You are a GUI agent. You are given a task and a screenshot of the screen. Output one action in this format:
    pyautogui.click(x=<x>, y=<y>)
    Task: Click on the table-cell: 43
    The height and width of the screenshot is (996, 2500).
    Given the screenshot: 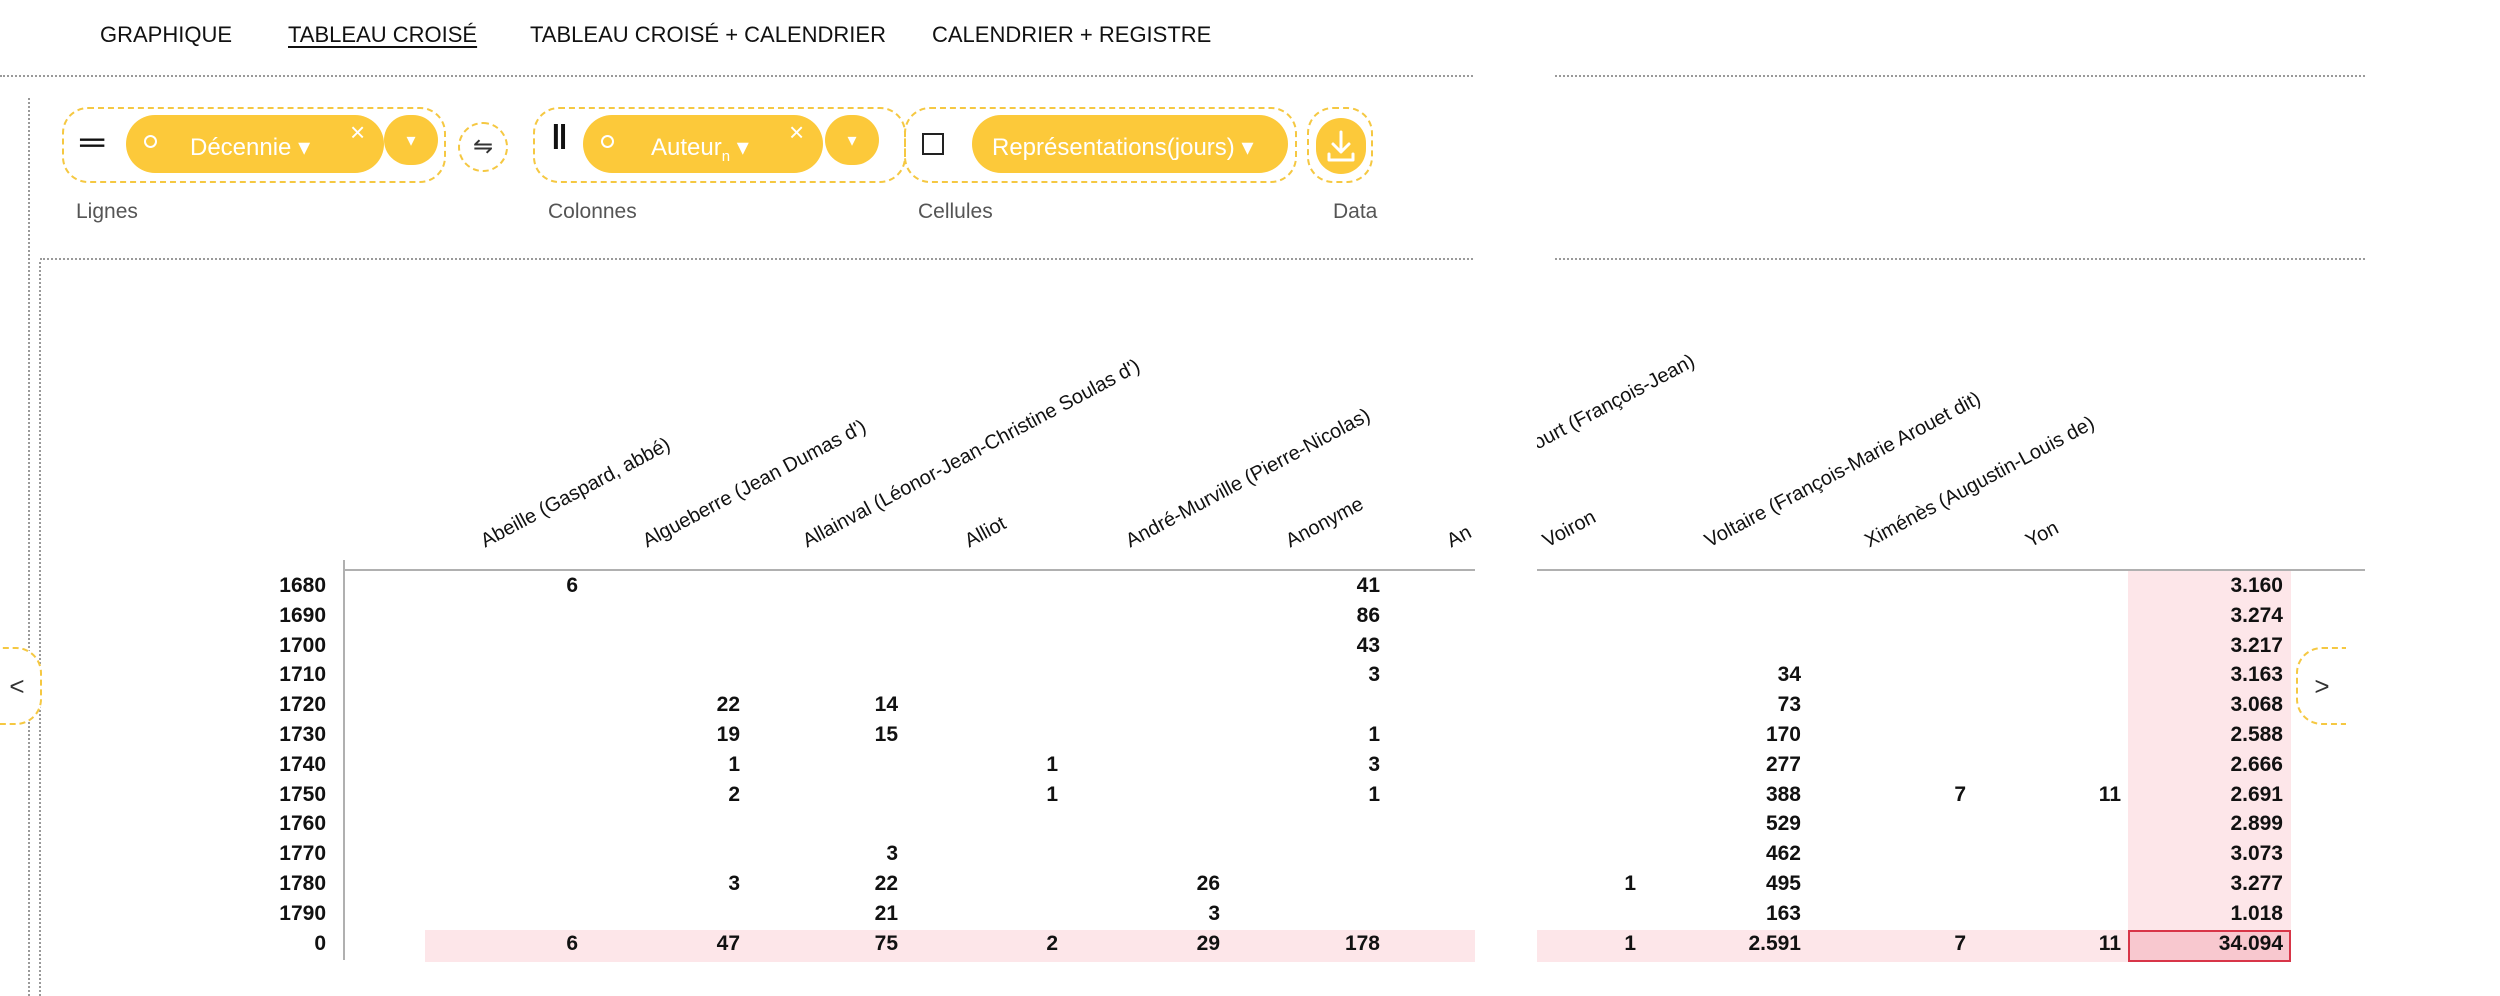 What is the action you would take?
    pyautogui.click(x=1335, y=646)
    